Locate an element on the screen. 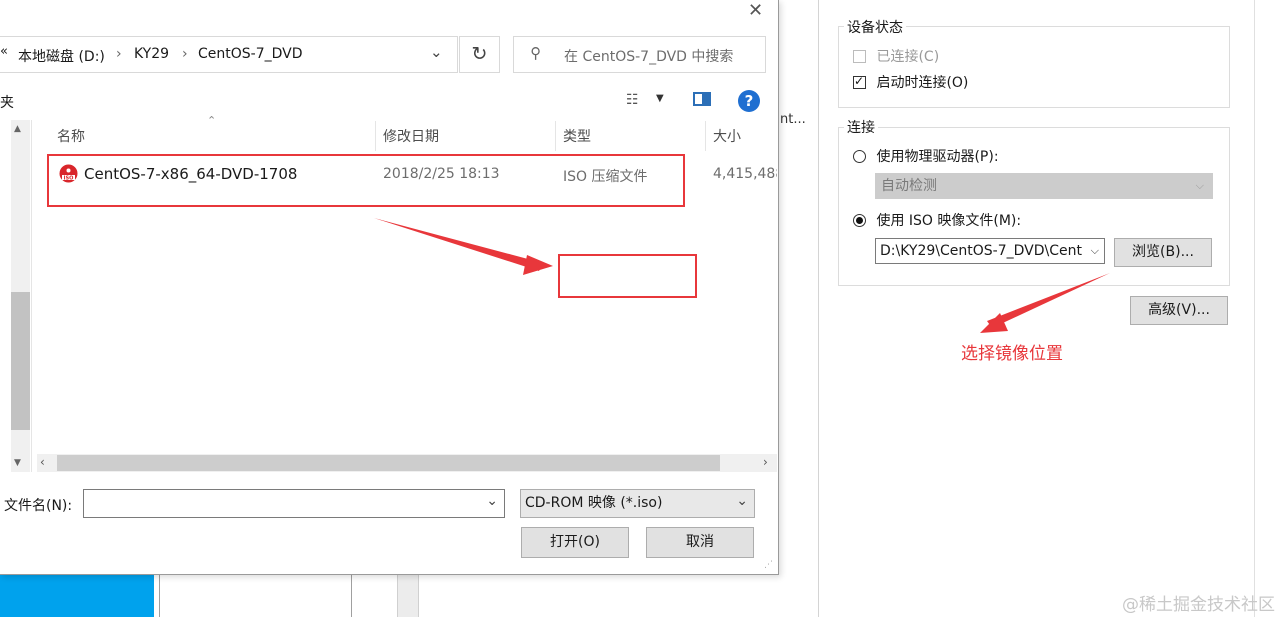 The width and height of the screenshot is (1283, 617). arrow-to-target-shaft is located at coordinates (458, 244).